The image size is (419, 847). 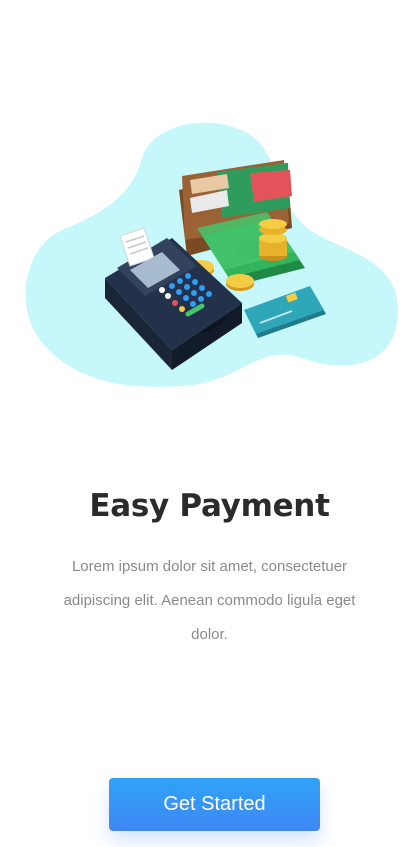 I want to click on coin-stack-icon, so click(x=273, y=240).